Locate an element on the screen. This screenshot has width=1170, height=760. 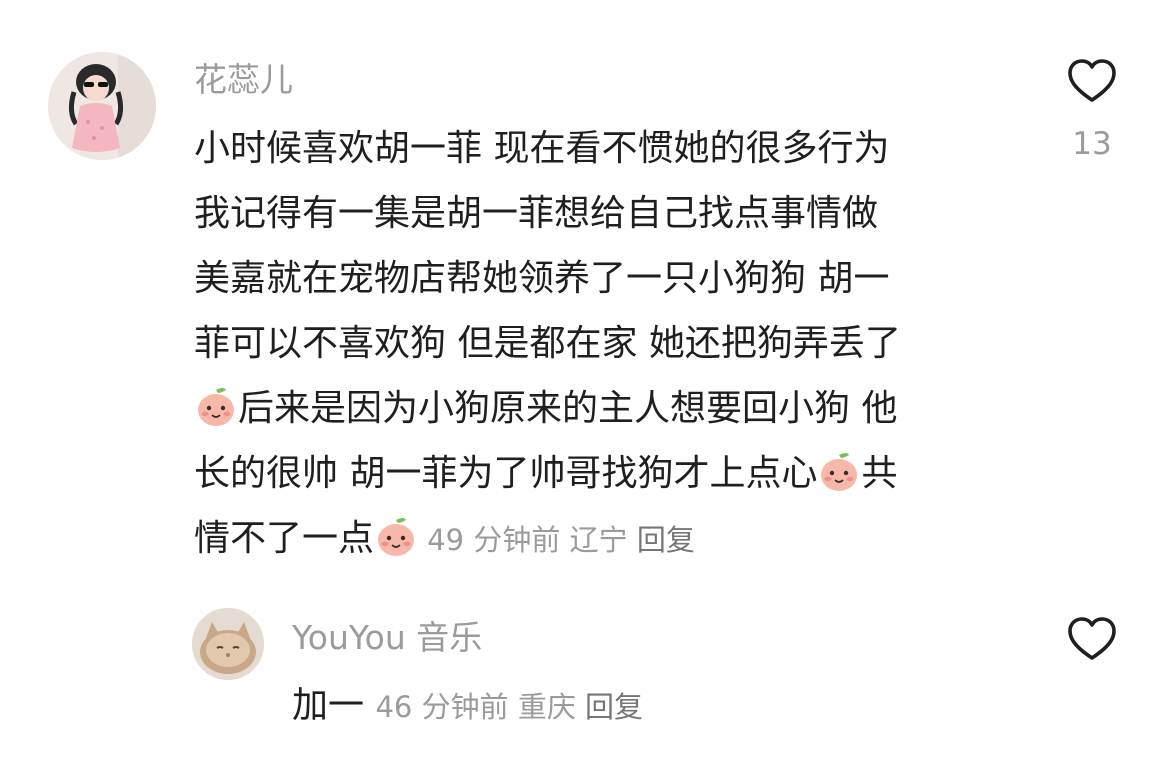
reply-username: YouYou 音乐 is located at coordinates (387, 638).